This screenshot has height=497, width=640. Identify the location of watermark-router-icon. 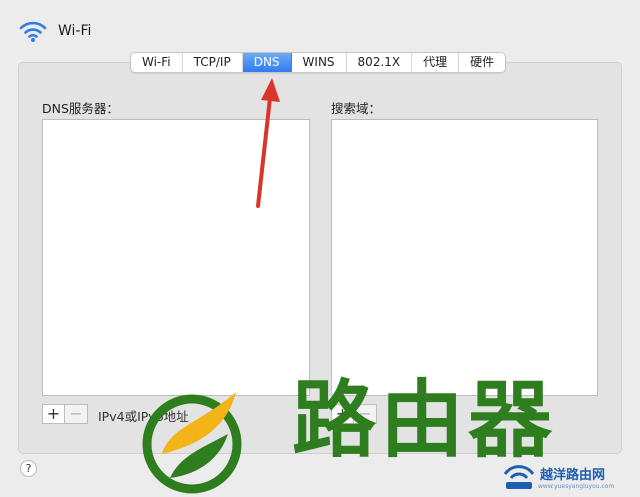
(519, 477).